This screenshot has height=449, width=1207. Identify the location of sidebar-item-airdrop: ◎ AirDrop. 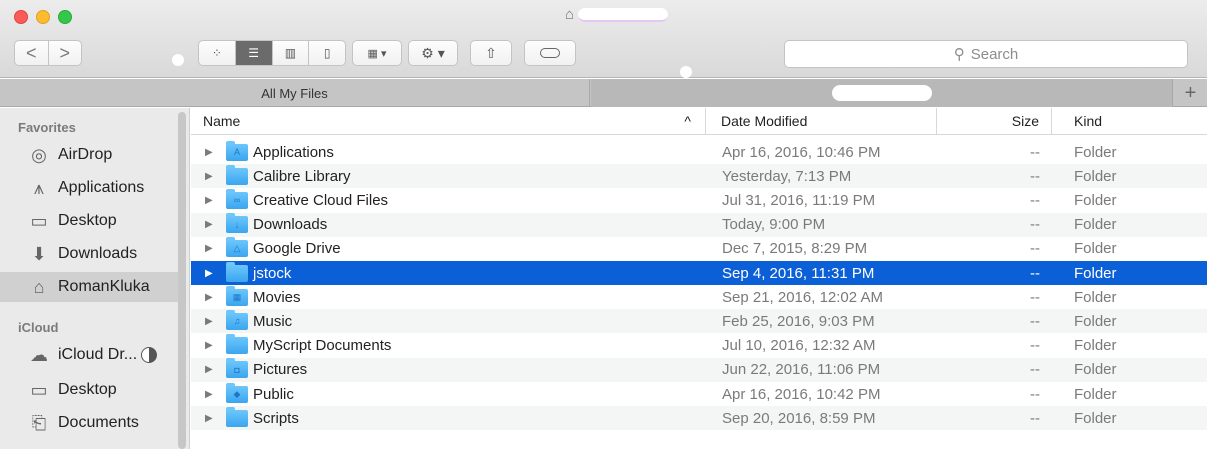
(95, 155).